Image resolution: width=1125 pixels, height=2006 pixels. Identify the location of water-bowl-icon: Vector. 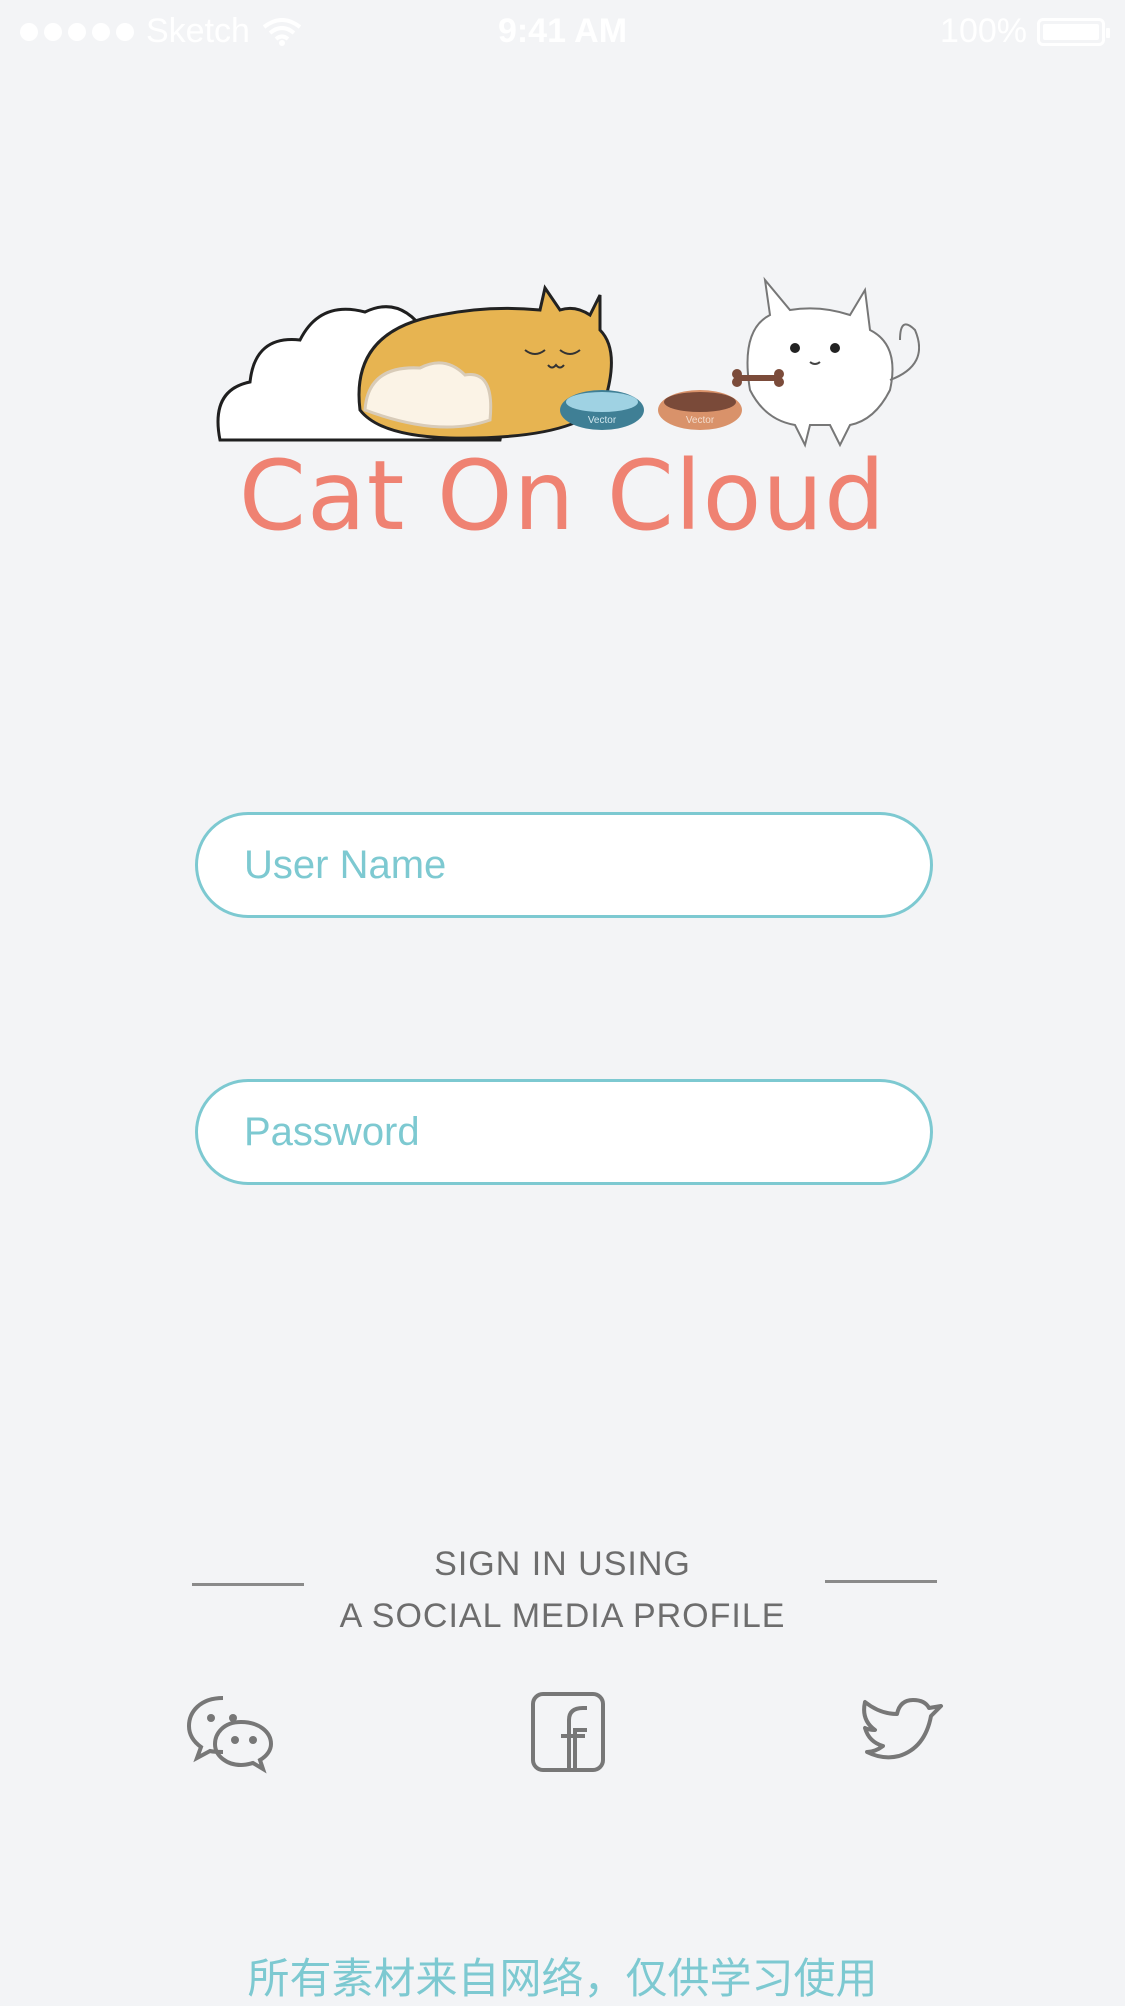
(602, 410).